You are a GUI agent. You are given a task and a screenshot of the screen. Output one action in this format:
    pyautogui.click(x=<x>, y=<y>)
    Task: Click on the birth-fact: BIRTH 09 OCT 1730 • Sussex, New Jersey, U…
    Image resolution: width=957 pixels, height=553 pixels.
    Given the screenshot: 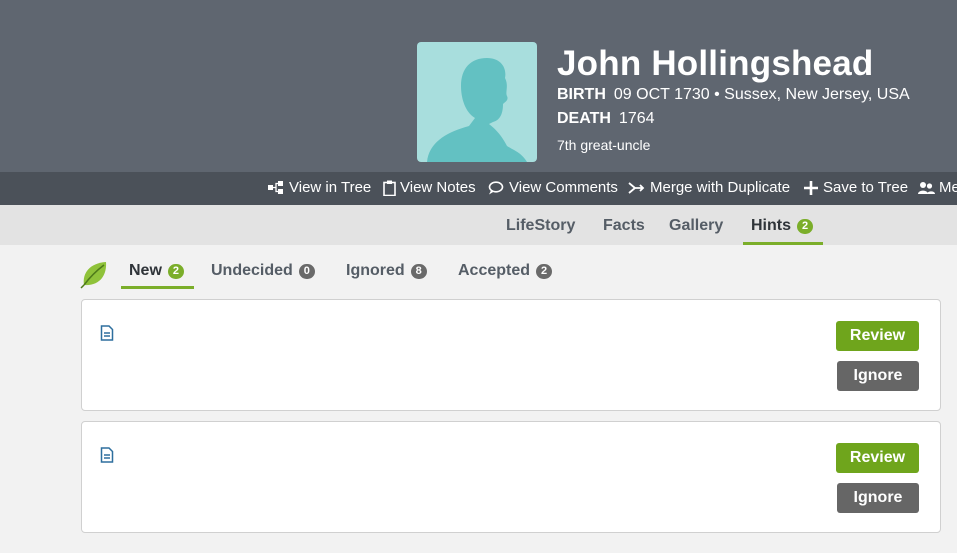 What is the action you would take?
    pyautogui.click(x=733, y=95)
    